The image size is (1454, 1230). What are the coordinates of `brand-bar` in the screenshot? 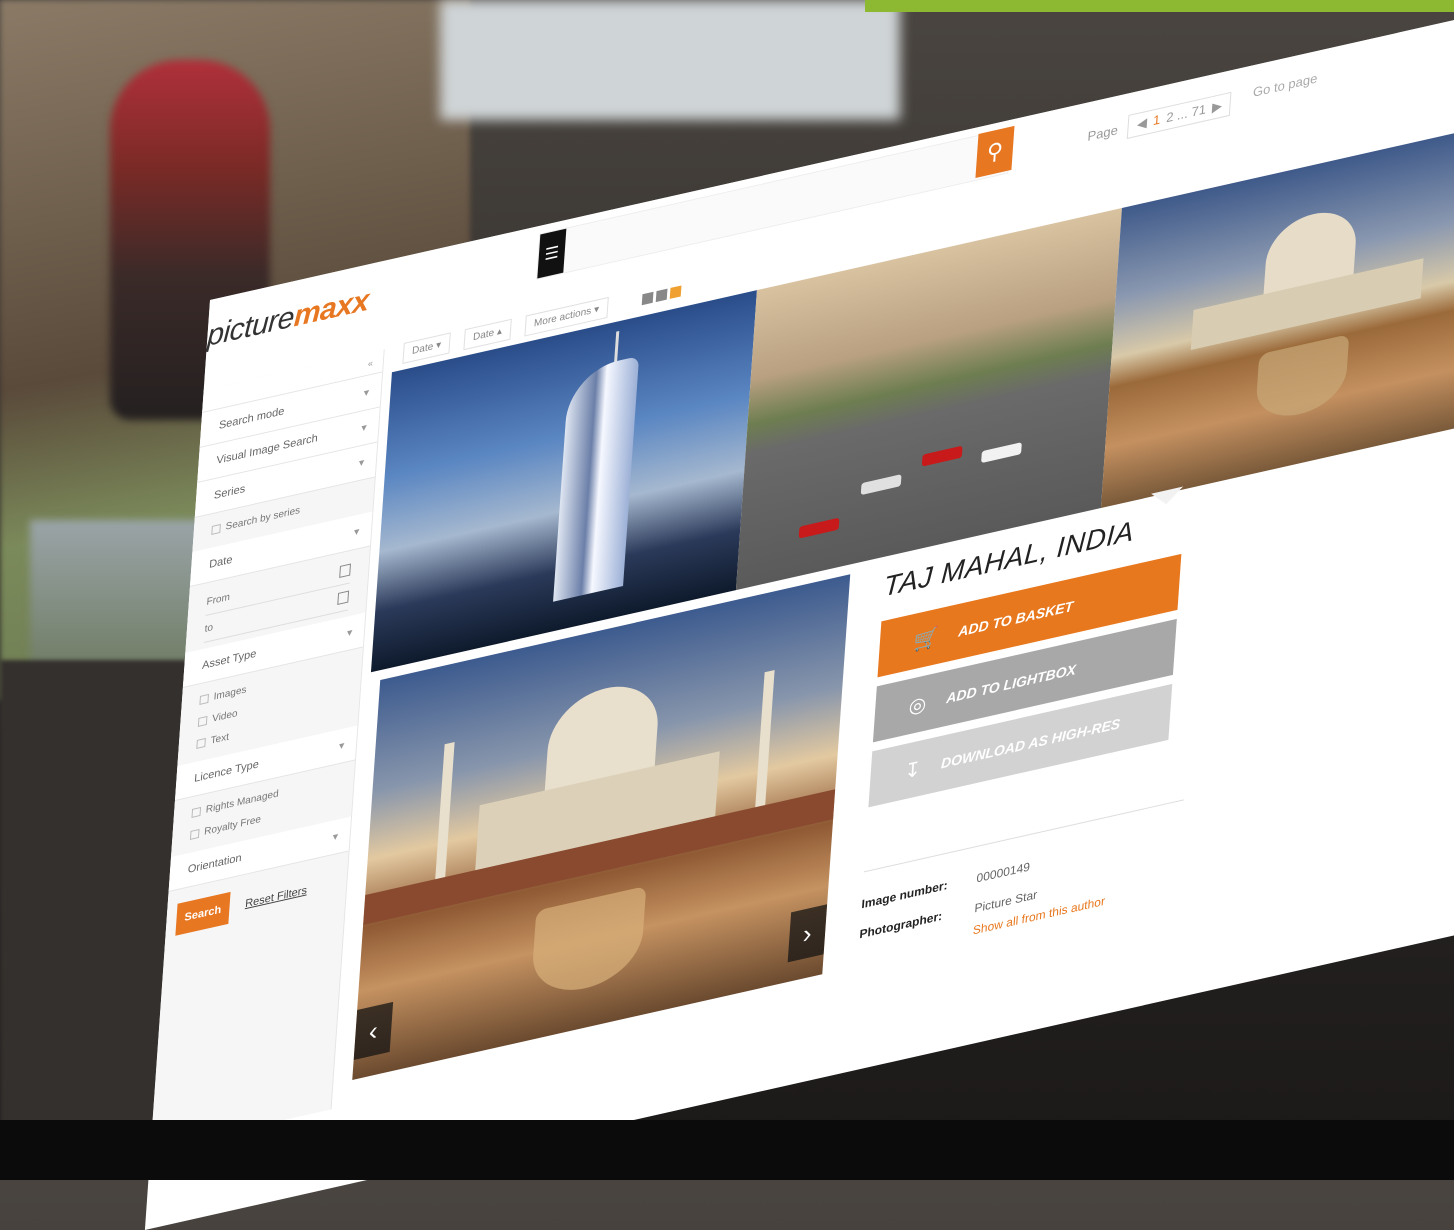 It's located at (1159, 6).